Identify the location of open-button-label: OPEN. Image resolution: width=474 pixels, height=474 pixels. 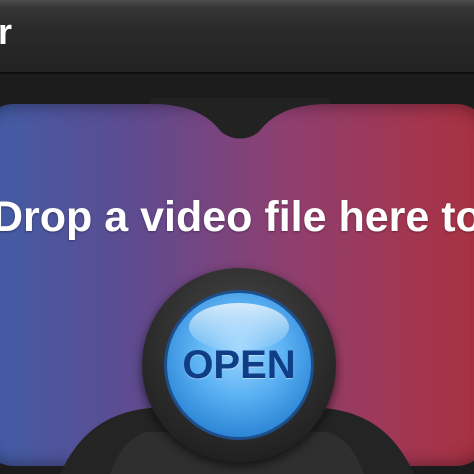
(239, 365).